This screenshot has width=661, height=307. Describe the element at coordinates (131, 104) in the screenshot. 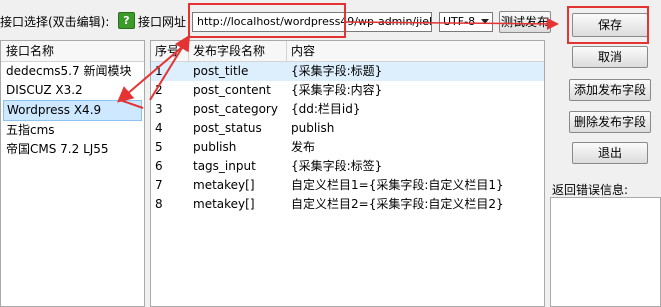

I see `annotation-arrow` at that location.